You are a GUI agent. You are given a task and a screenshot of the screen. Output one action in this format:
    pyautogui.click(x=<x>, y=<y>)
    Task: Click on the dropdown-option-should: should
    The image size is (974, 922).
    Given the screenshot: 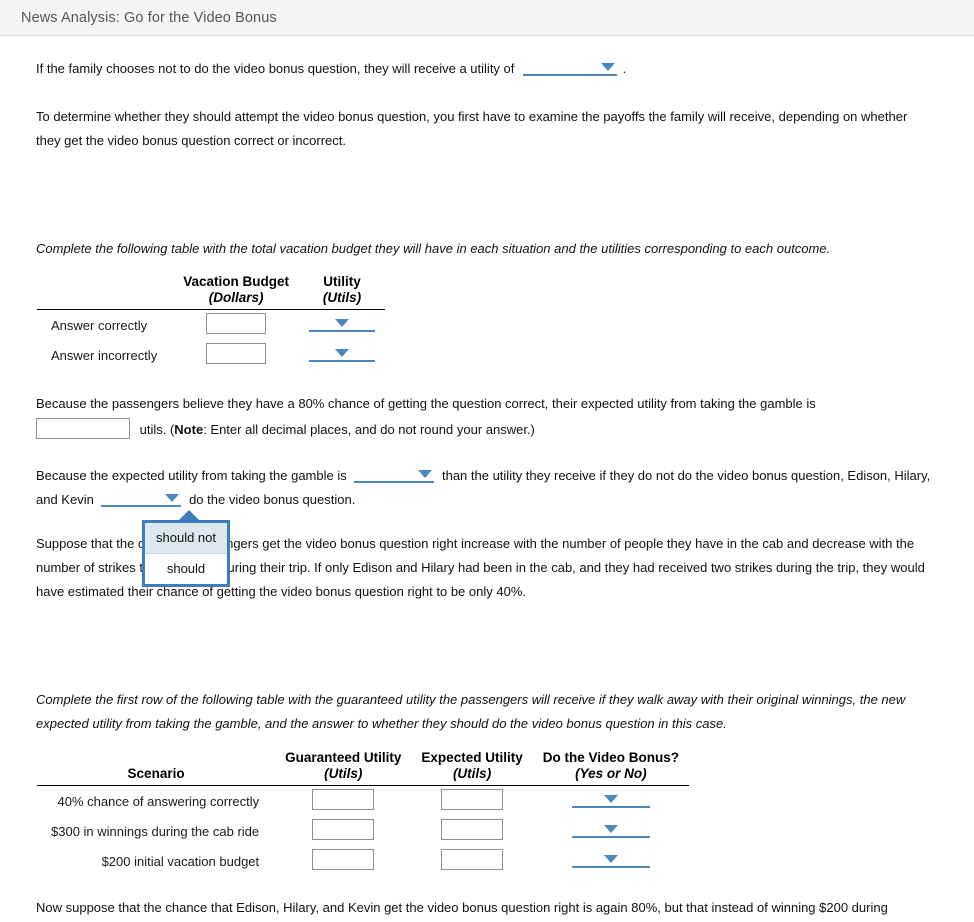 What is the action you would take?
    pyautogui.click(x=186, y=569)
    